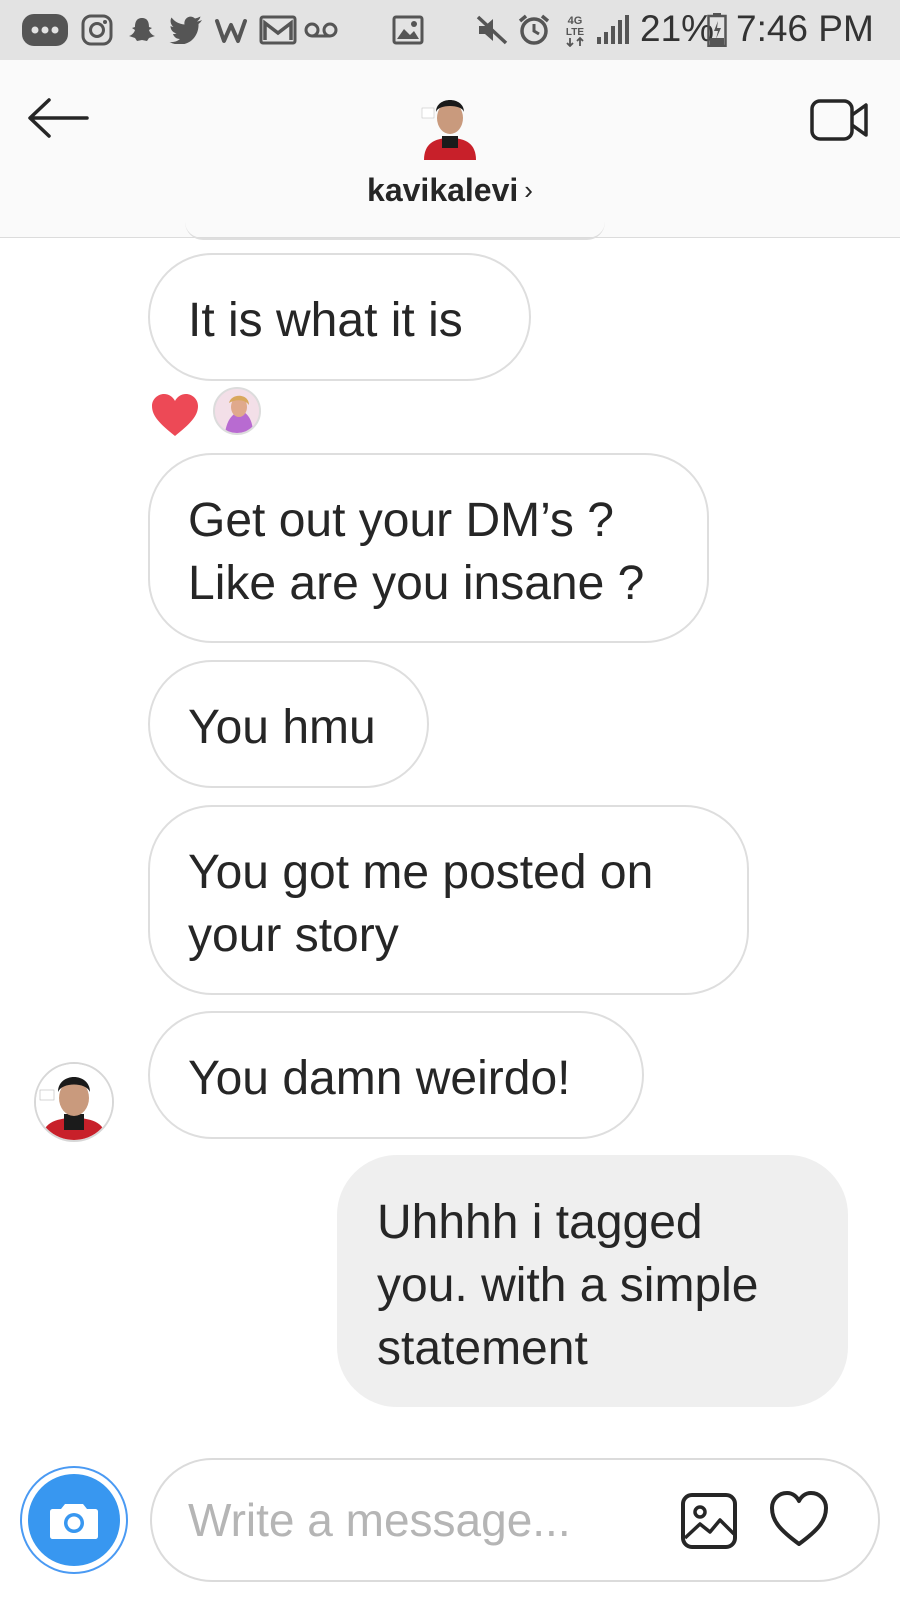 This screenshot has width=900, height=1600. I want to click on video-call-button, so click(840, 120).